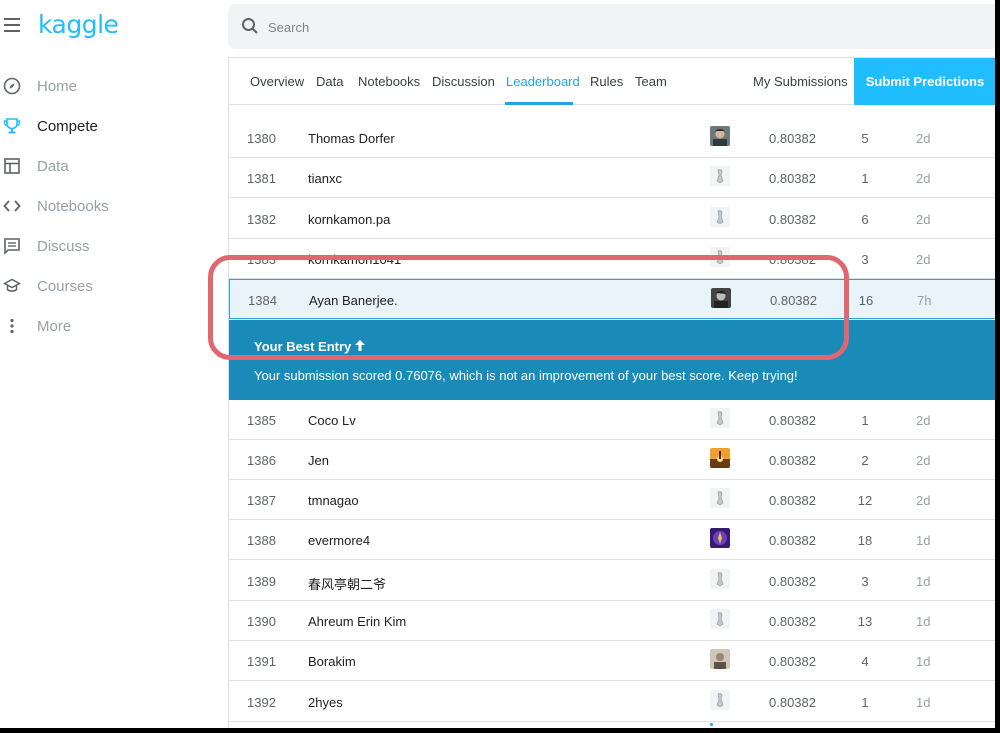 This screenshot has height=733, width=1000. I want to click on sidebar-item-discuss: Discuss, so click(114, 246).